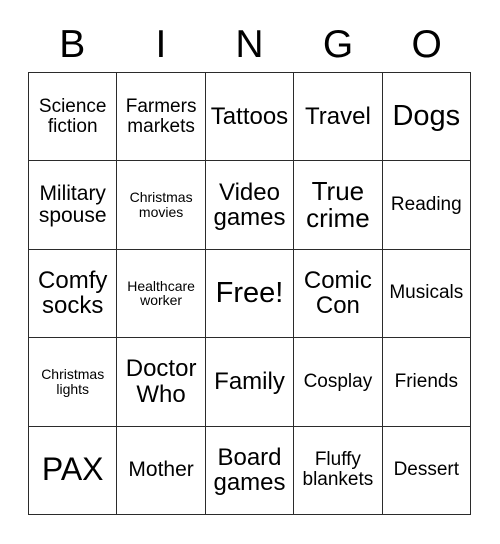 The width and height of the screenshot is (500, 544). I want to click on bingo-cell: Doctor Who, so click(161, 382).